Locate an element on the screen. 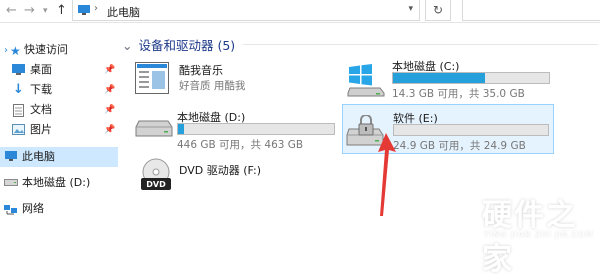 The width and height of the screenshot is (600, 278). sidebar-item-label: 此电脑 is located at coordinates (38, 156).